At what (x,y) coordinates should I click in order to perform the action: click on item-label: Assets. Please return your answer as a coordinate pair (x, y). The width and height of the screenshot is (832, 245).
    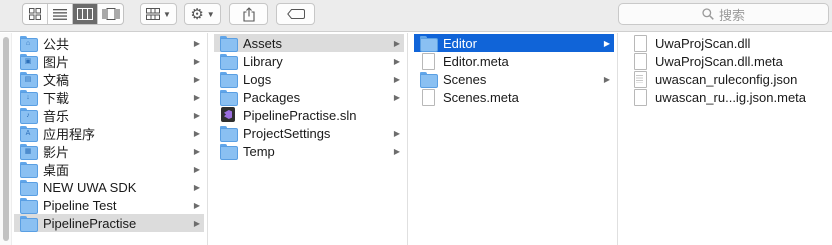
    Looking at the image, I should click on (263, 43).